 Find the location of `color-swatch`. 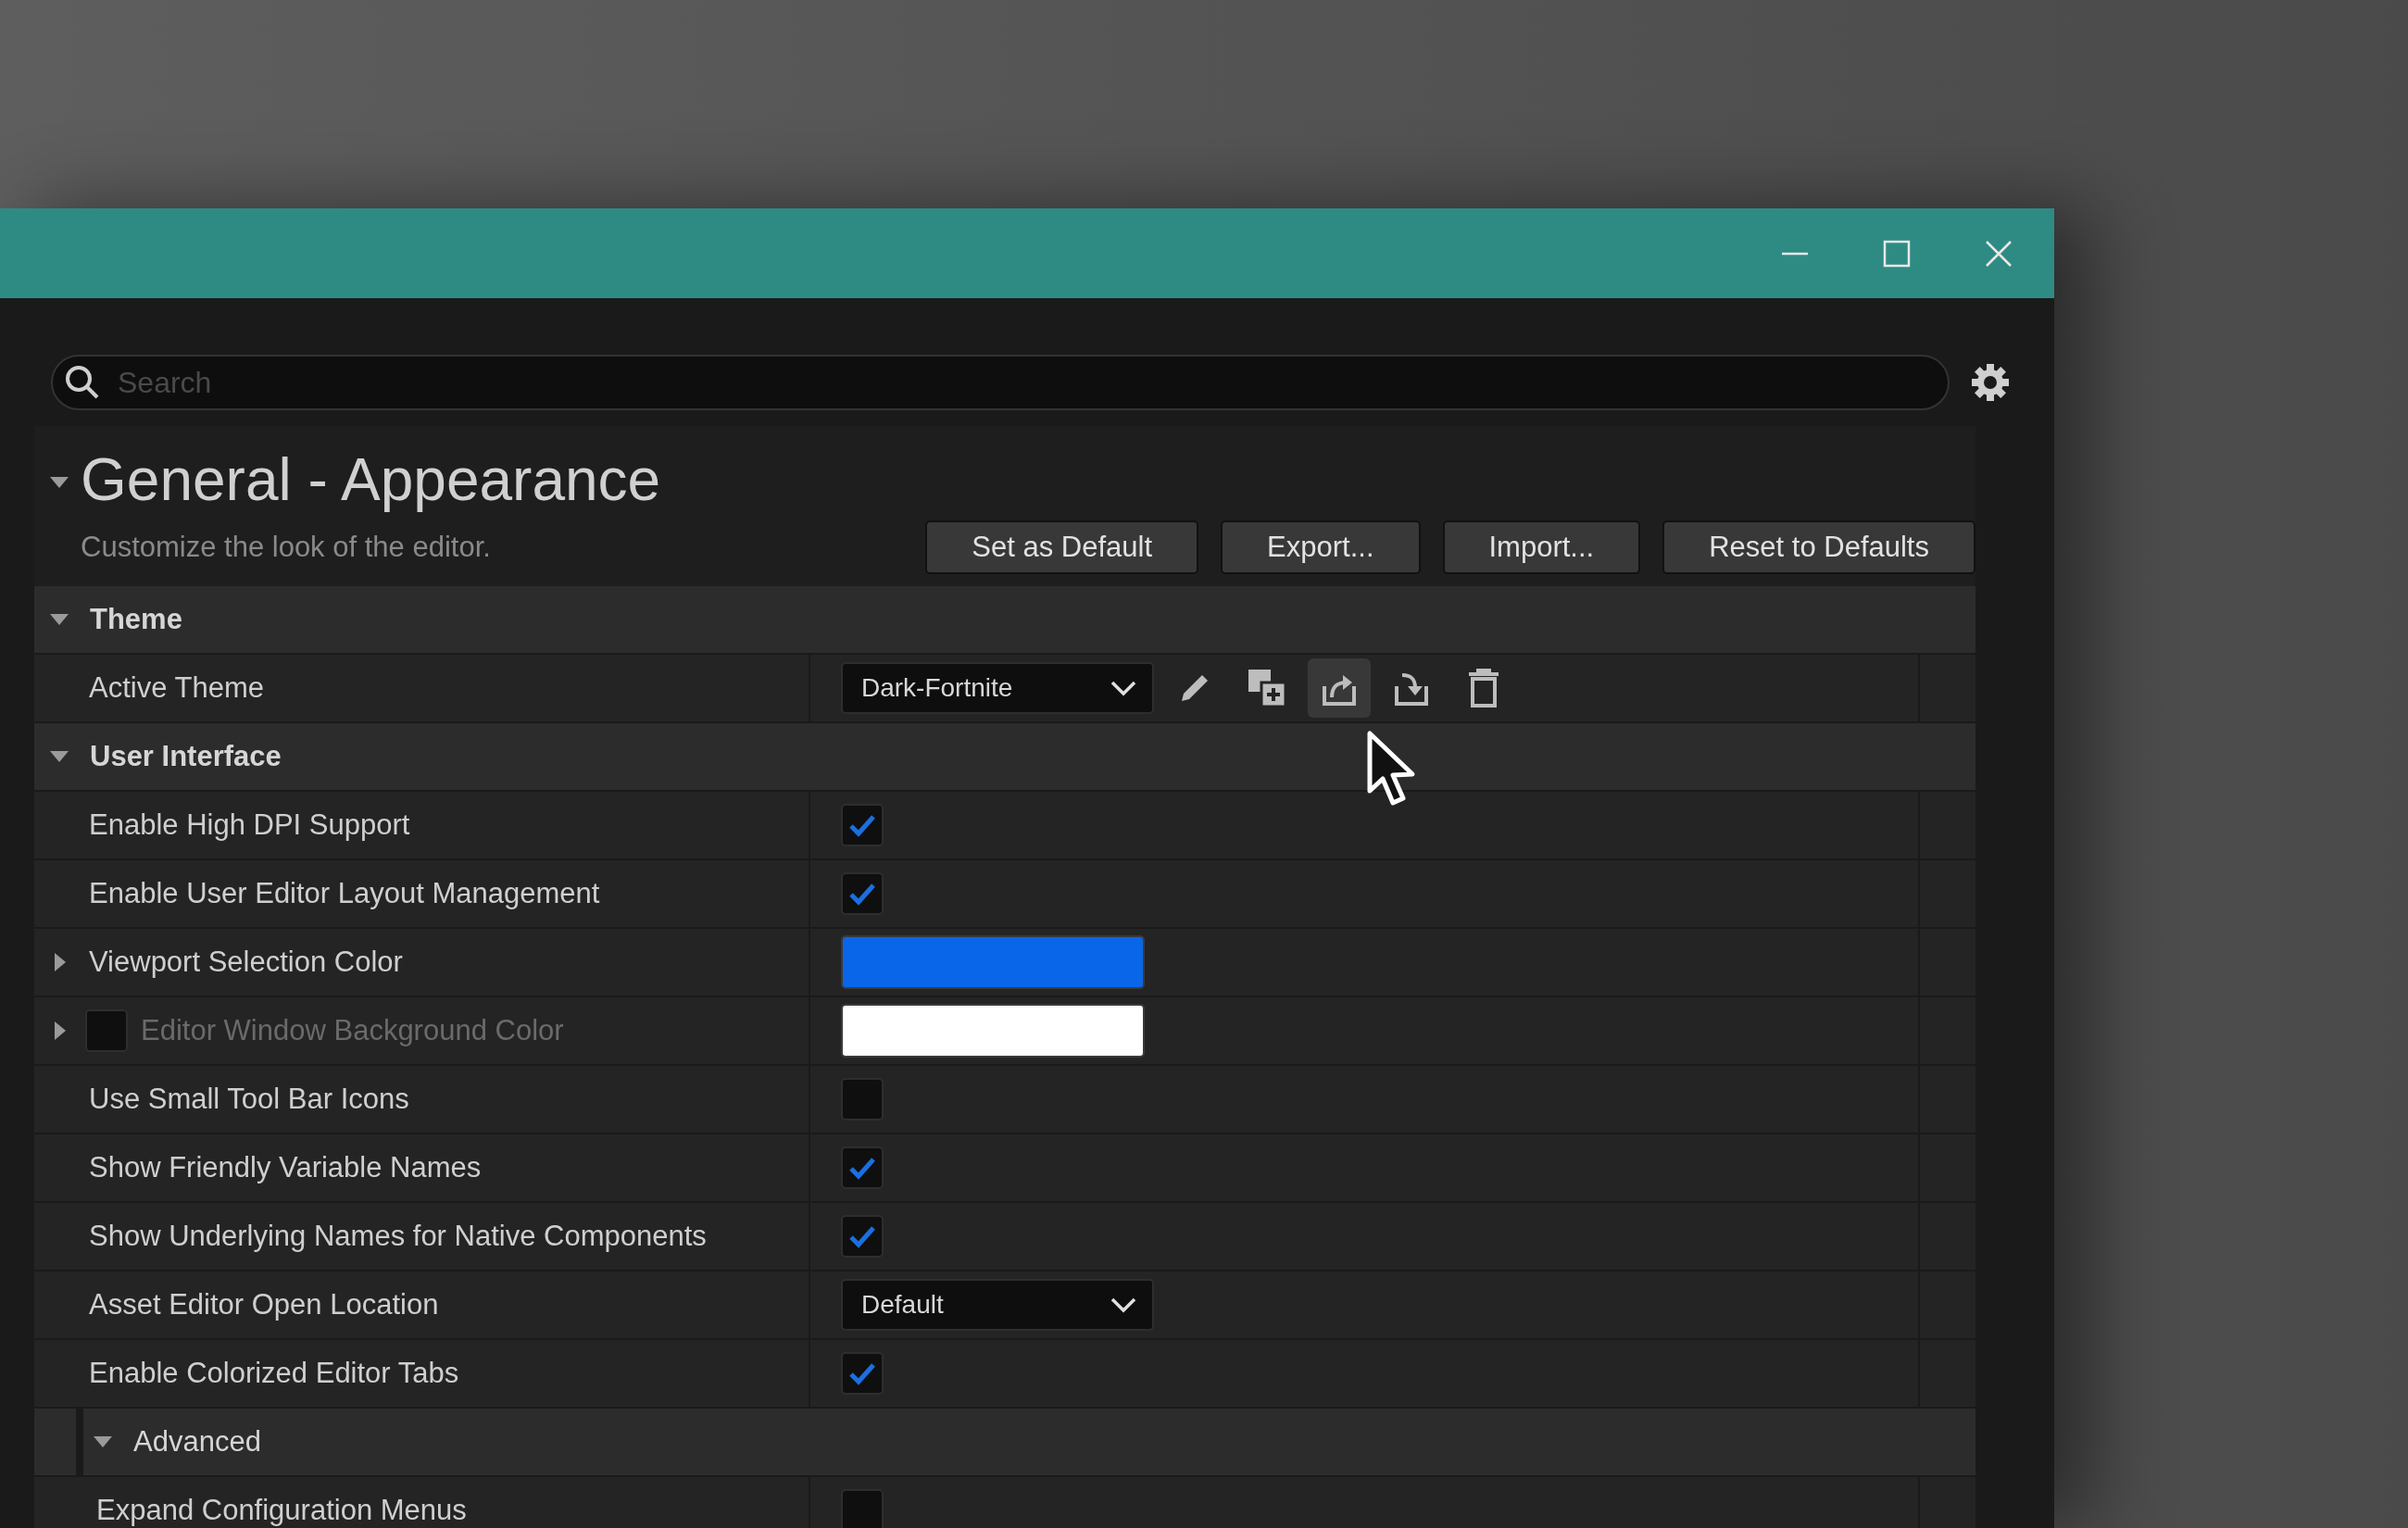

color-swatch is located at coordinates (993, 962).